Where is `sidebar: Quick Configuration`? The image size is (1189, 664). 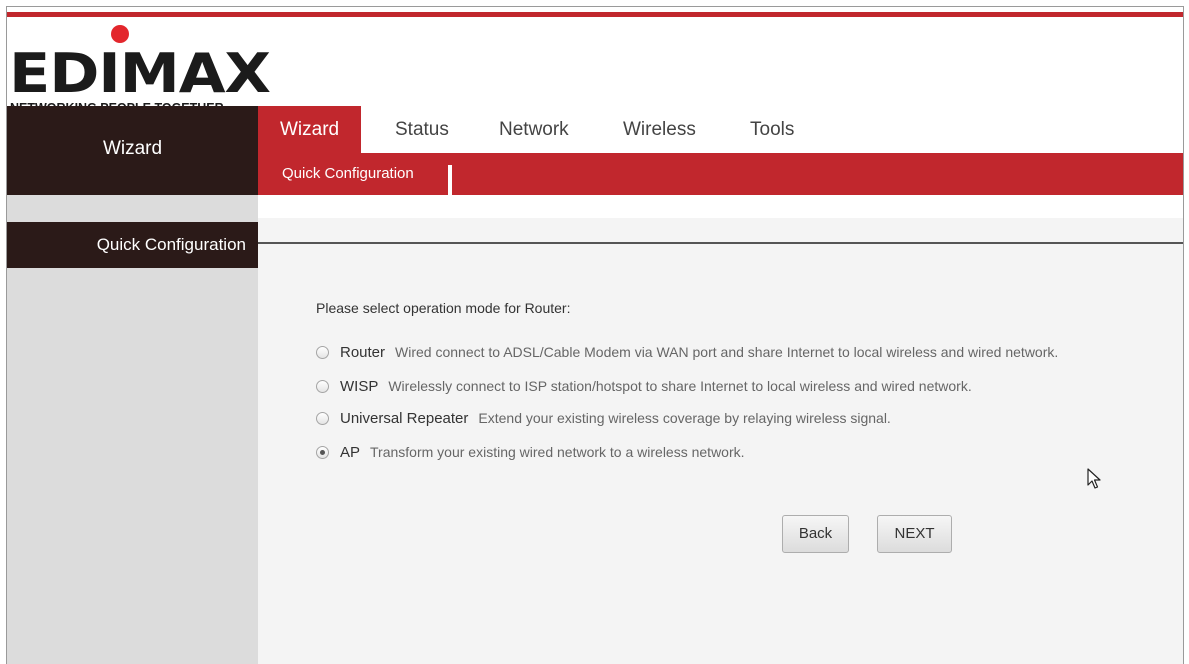 sidebar: Quick Configuration is located at coordinates (132, 429).